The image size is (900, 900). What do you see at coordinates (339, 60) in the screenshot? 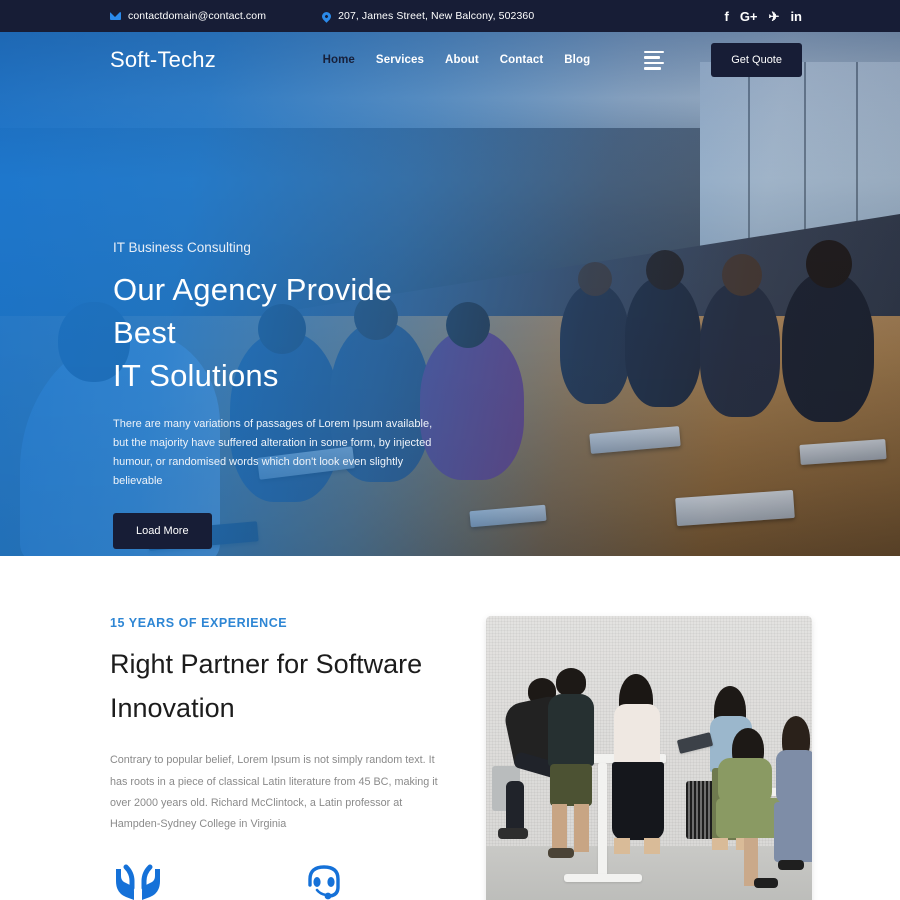
I see `nav-item-home: Home` at bounding box center [339, 60].